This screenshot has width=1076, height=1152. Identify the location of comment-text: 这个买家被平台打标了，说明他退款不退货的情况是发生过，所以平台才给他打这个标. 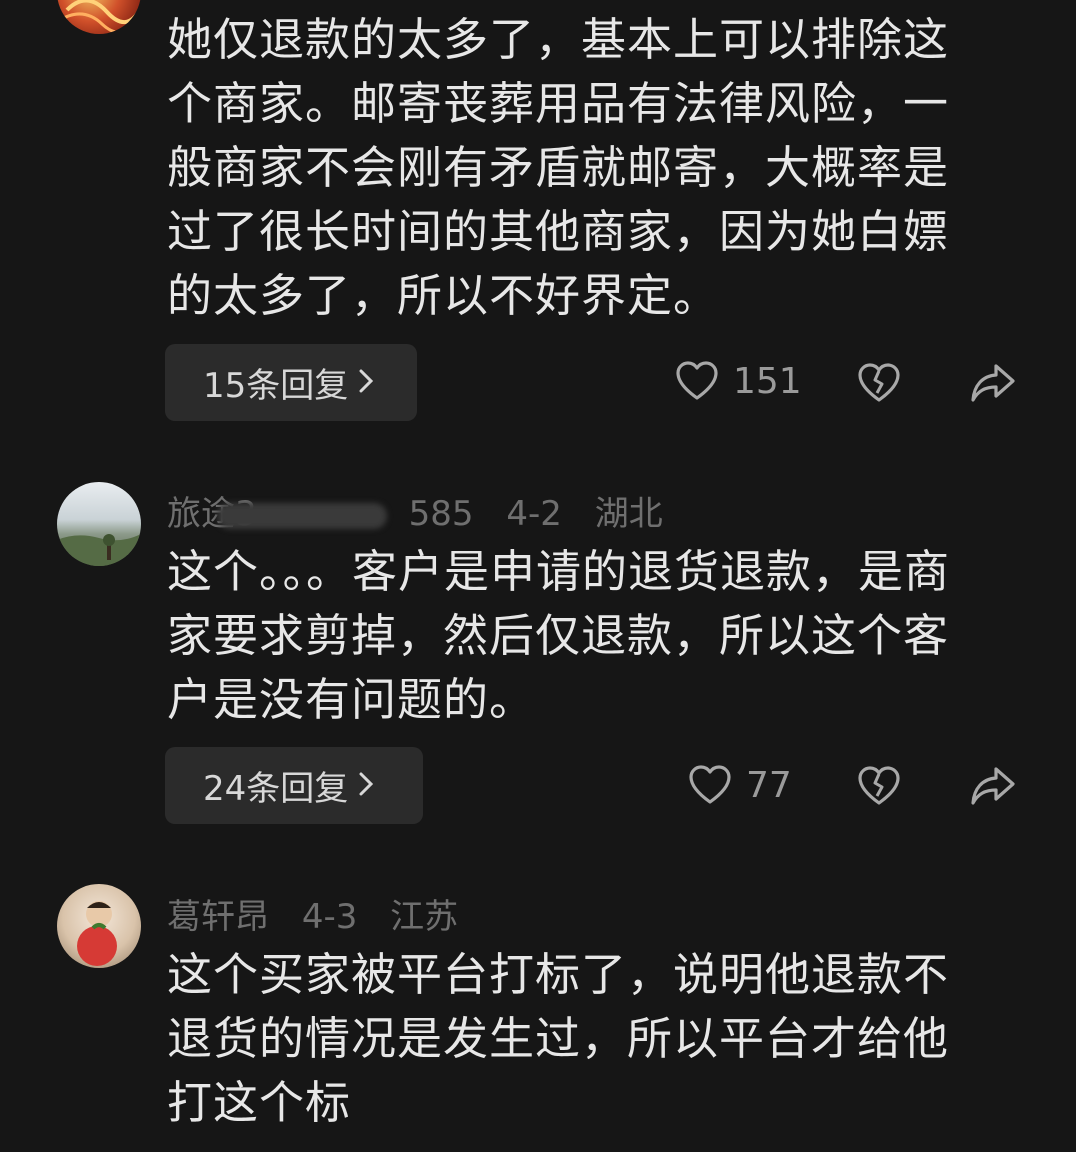
(558, 1038).